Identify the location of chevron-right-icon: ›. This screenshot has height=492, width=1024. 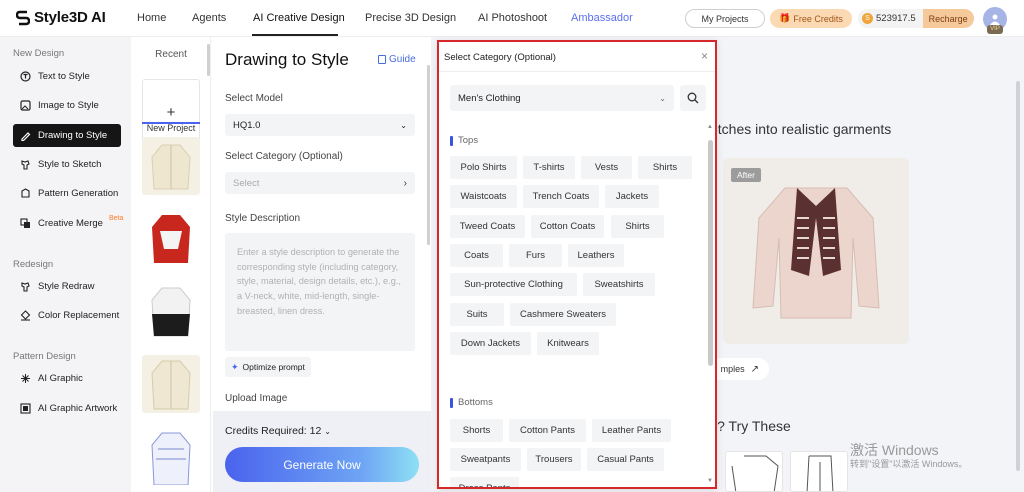
(405, 183).